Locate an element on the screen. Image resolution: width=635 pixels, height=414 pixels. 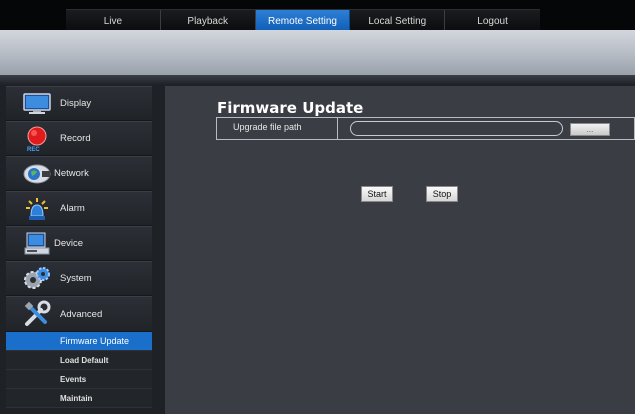
sidebar-item-label: Alarm is located at coordinates (72, 208).